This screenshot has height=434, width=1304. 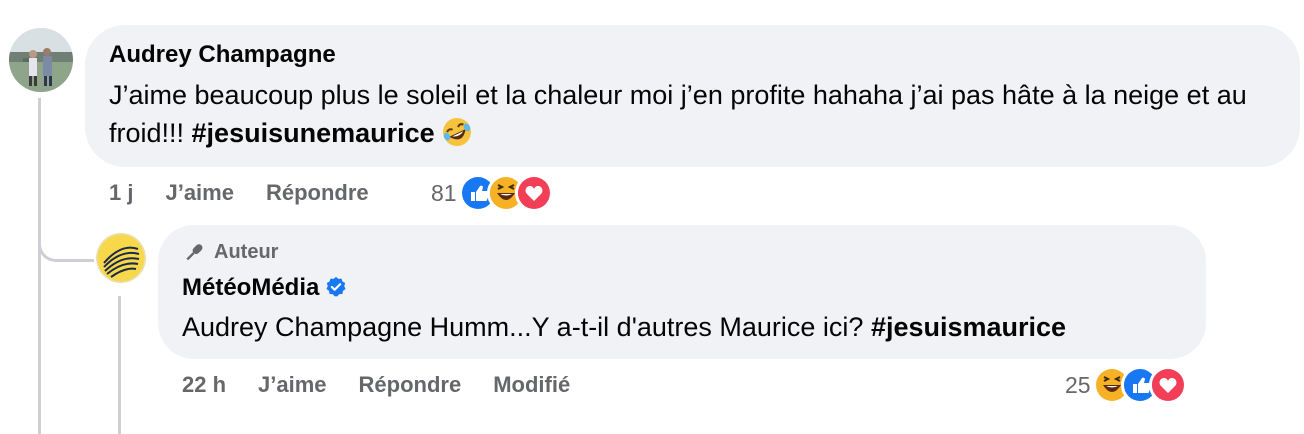 I want to click on edited-label: Modifié, so click(x=531, y=385).